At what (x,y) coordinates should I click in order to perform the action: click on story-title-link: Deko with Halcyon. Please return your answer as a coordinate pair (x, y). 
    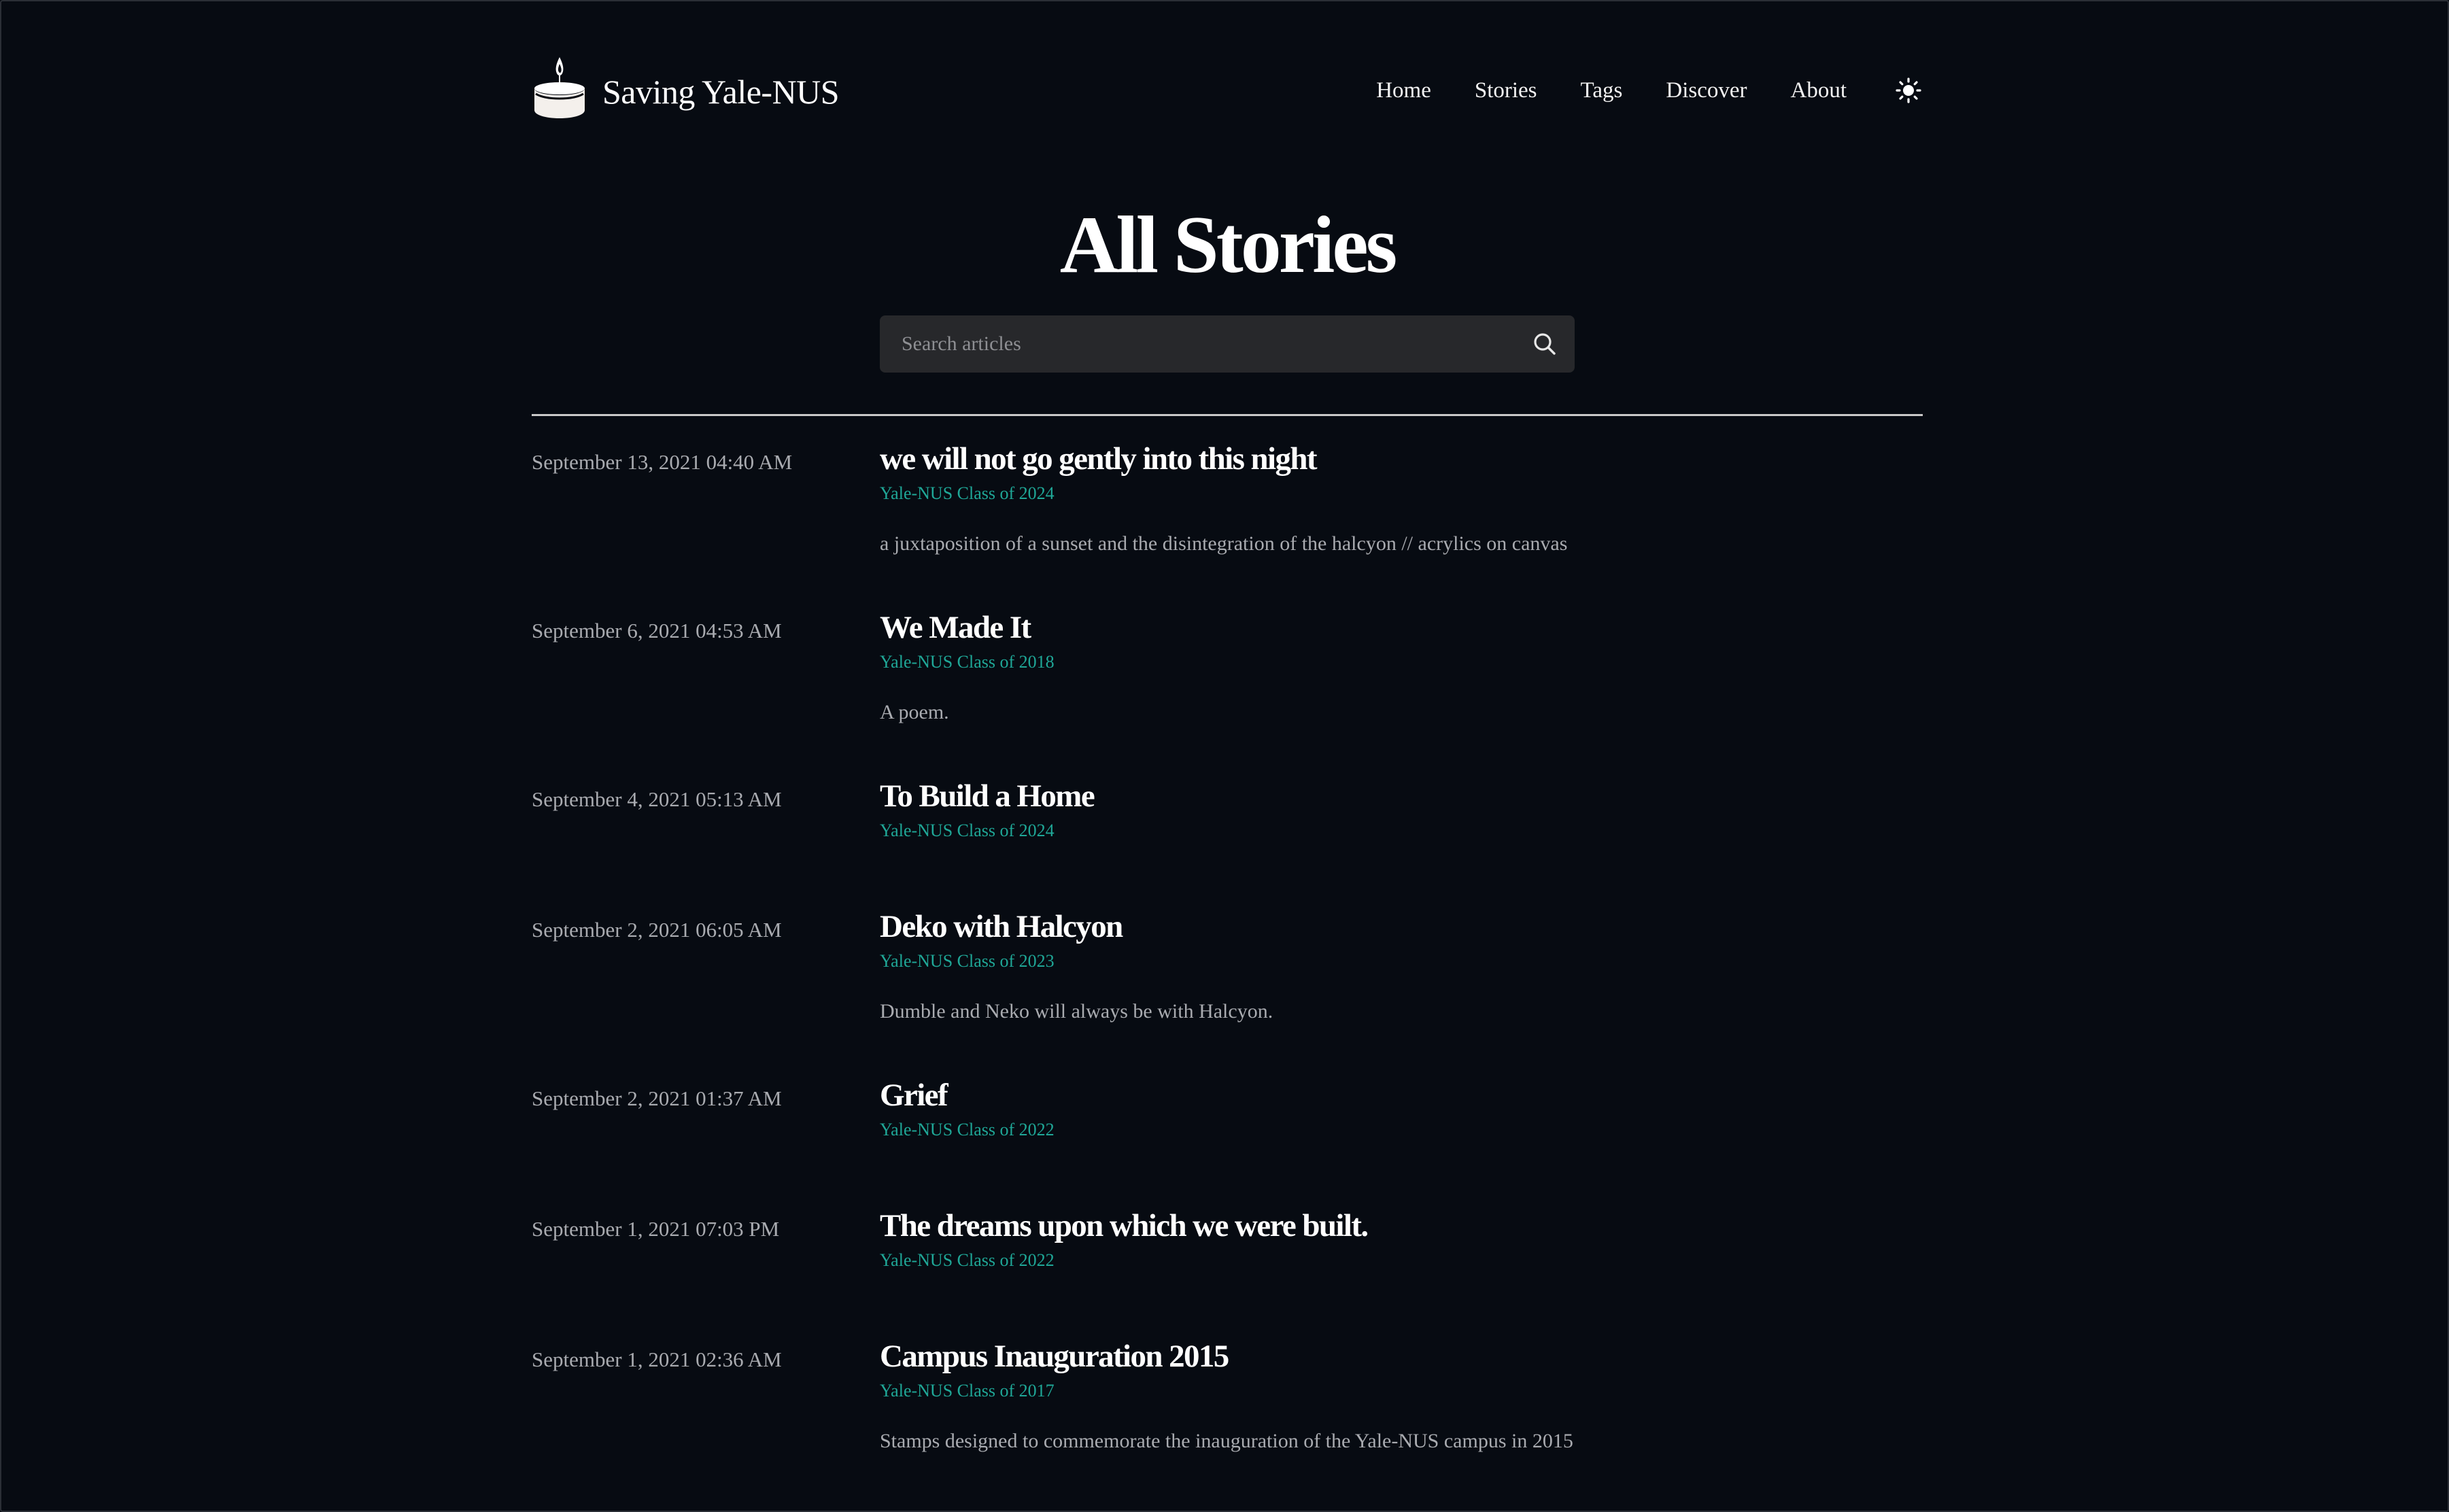
    Looking at the image, I should click on (1001, 927).